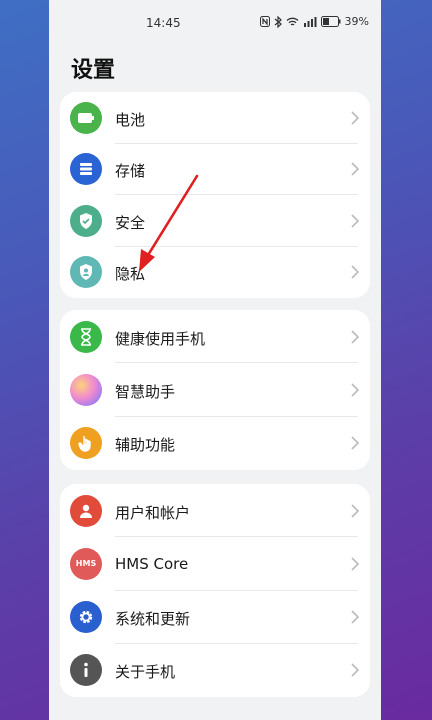  I want to click on info-icon, so click(86, 670).